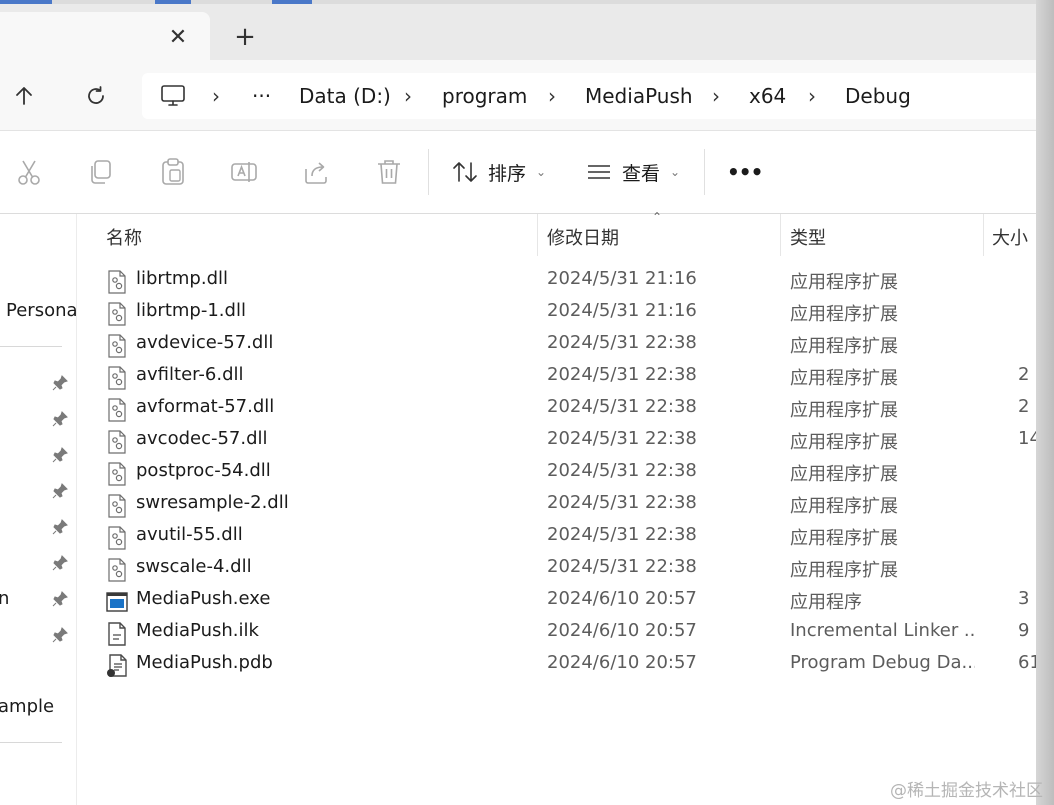  What do you see at coordinates (577, 440) in the screenshot?
I see `file-row: avcodec-57.dll 2024/5/31 22:38 应用程序扩展 14` at bounding box center [577, 440].